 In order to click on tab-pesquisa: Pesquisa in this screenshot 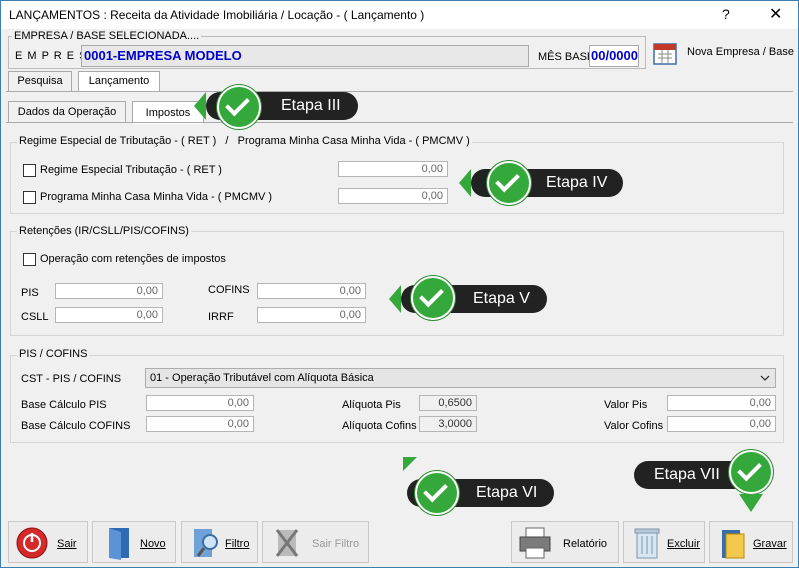, I will do `click(40, 81)`.